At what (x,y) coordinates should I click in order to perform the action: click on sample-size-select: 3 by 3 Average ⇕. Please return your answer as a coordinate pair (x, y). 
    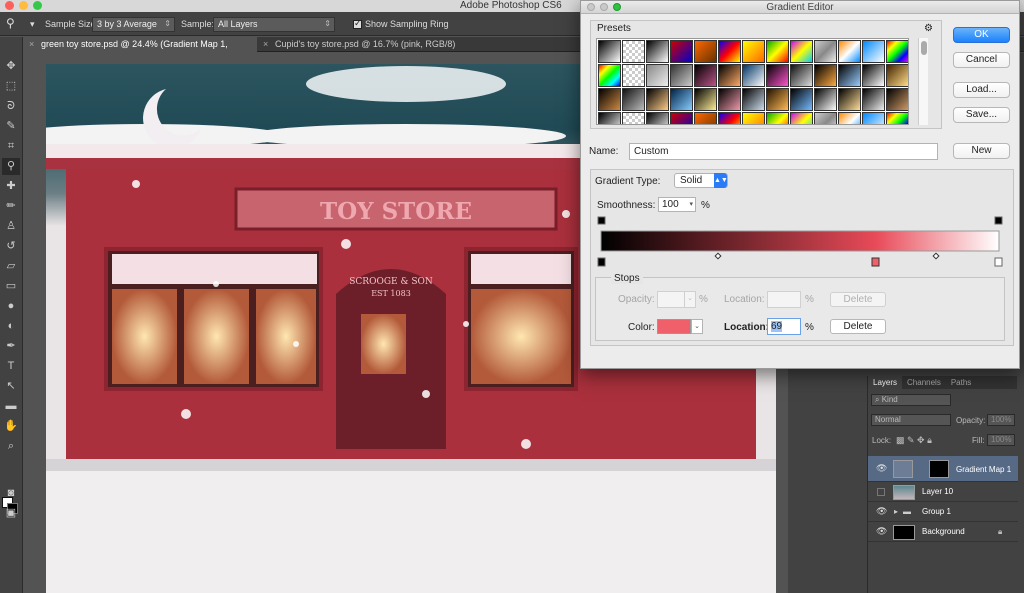
    Looking at the image, I should click on (133, 24).